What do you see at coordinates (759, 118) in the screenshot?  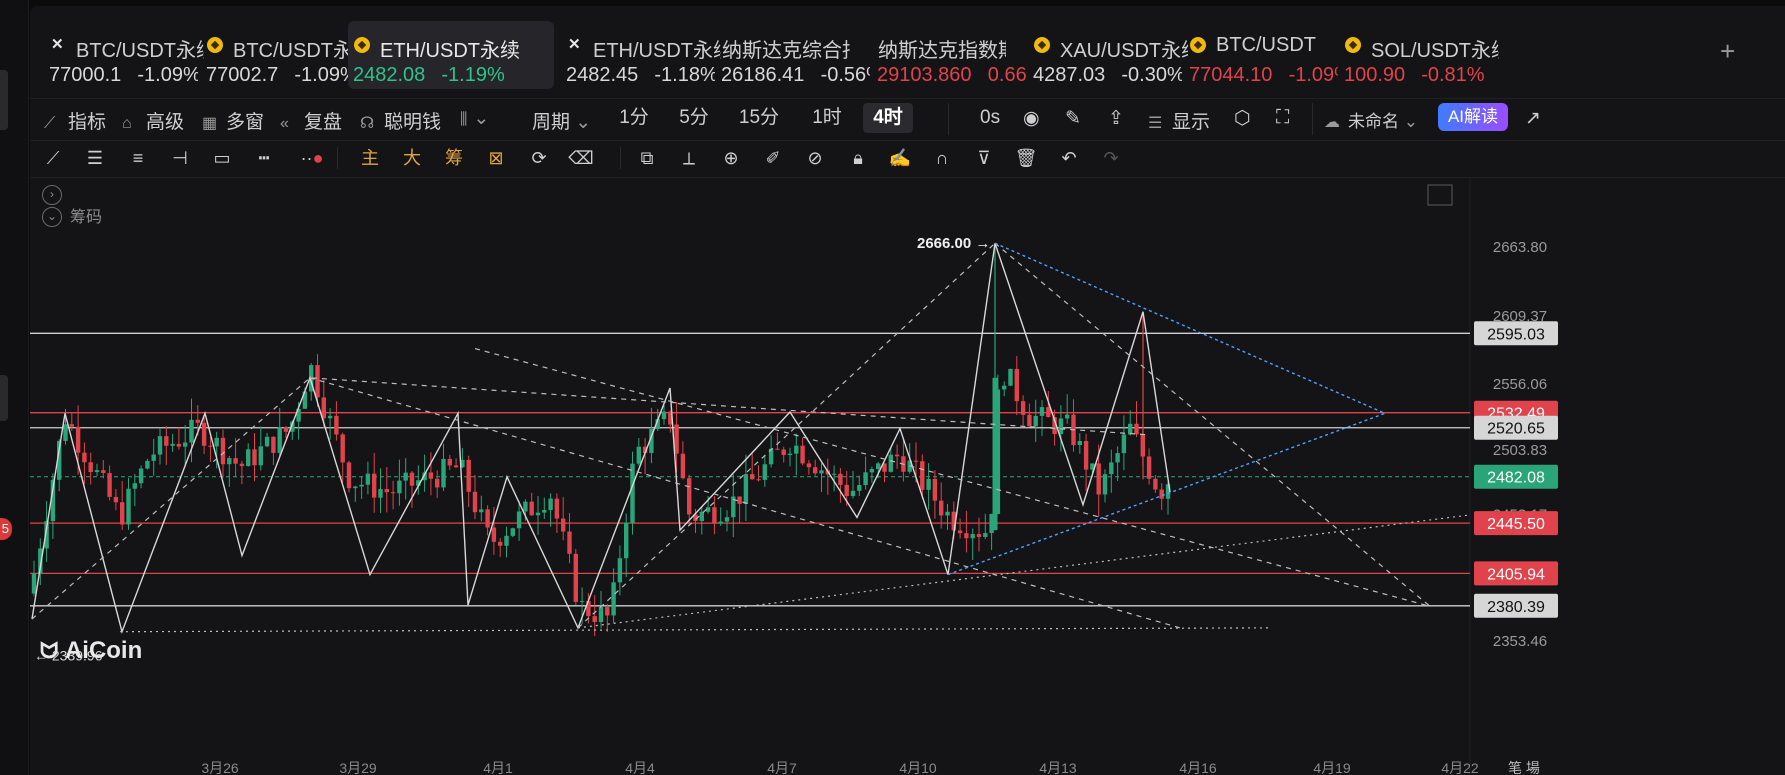 I see `timeframe-15m: 15分` at bounding box center [759, 118].